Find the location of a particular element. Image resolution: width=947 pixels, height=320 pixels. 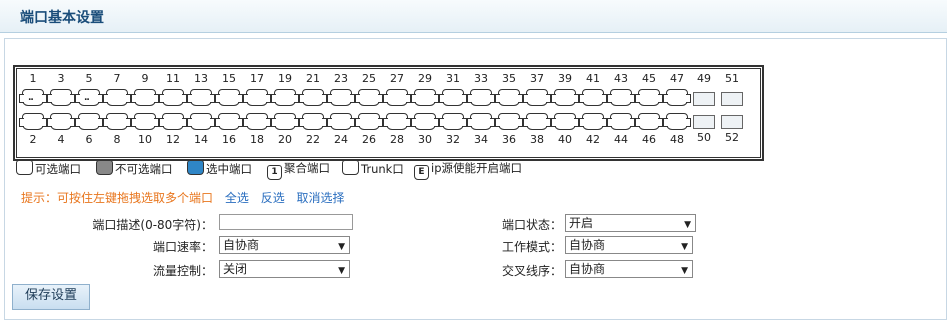

port-32-icon is located at coordinates (453, 121).